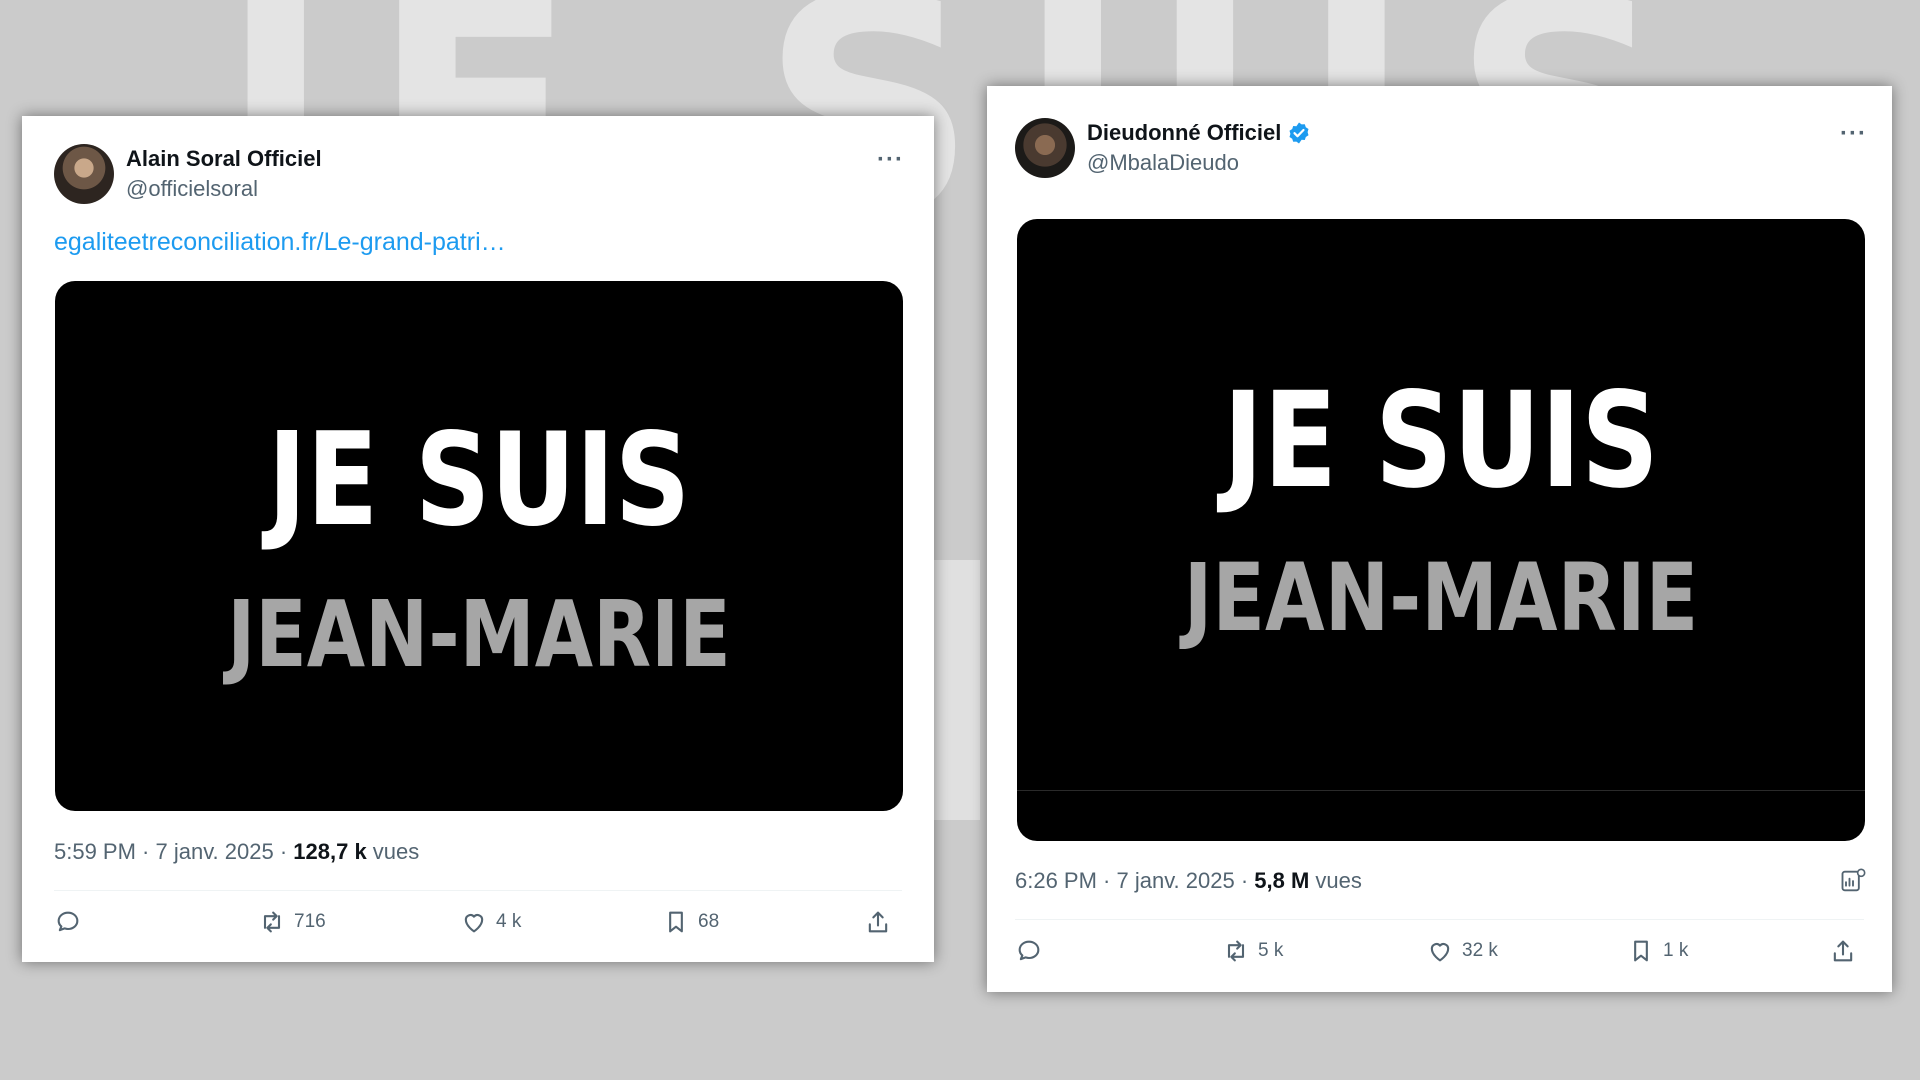  What do you see at coordinates (192, 189) in the screenshot?
I see `author-handle: @officielsoral` at bounding box center [192, 189].